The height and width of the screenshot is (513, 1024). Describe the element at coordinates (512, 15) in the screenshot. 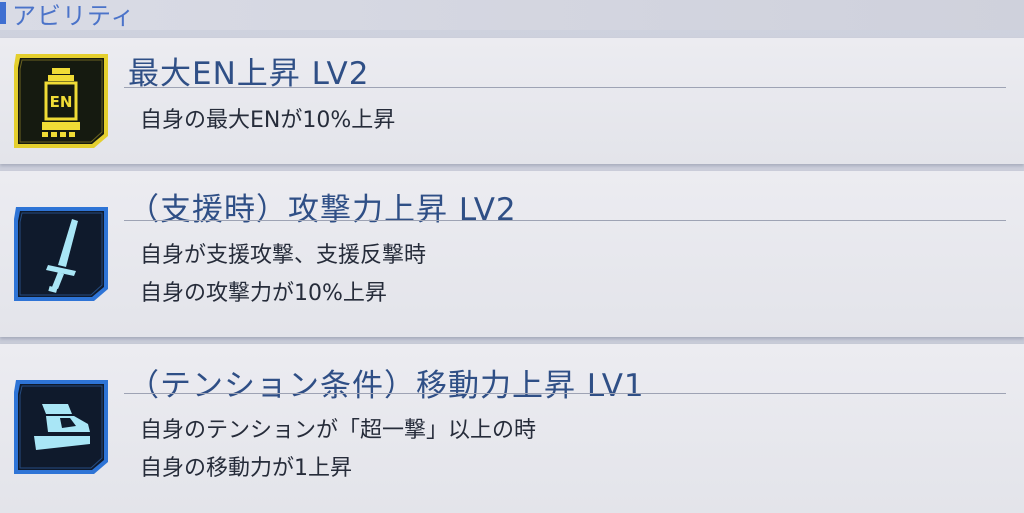

I see `section-header: アビリティ` at that location.